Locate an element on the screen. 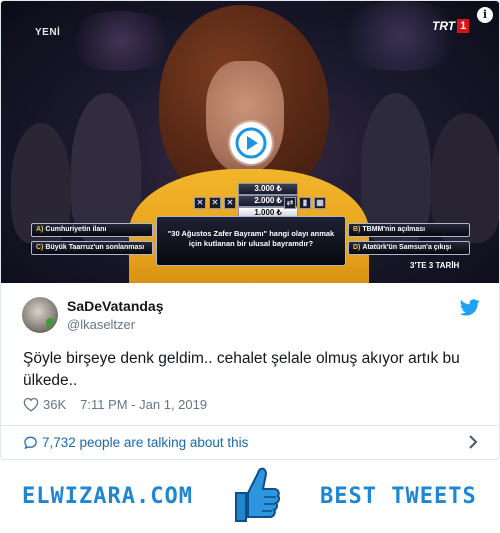  conversation-link: 7,732 people are talking about this is located at coordinates (135, 442).